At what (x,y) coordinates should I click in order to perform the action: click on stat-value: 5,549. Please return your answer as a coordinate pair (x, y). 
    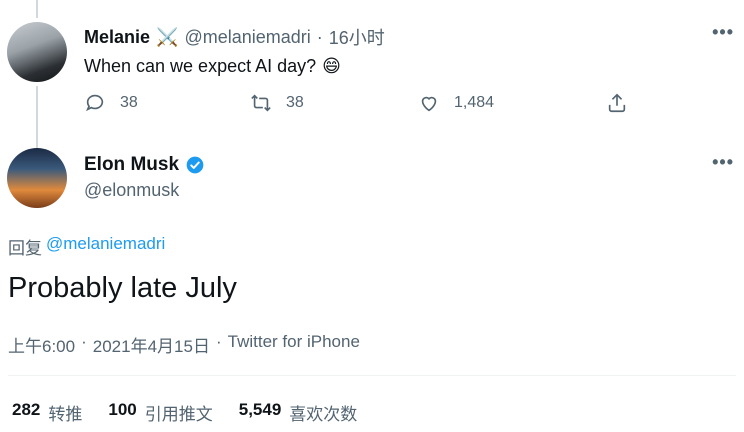
    Looking at the image, I should click on (260, 409).